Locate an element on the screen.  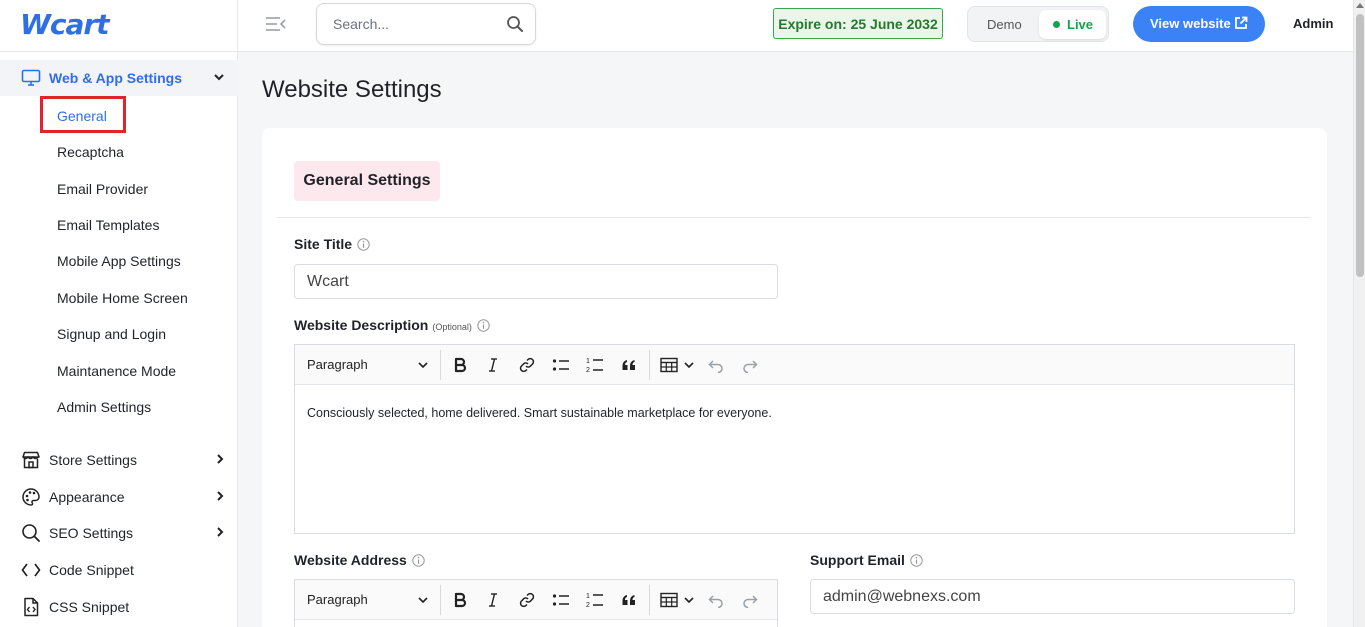
mode-live-label: Live is located at coordinates (1080, 24).